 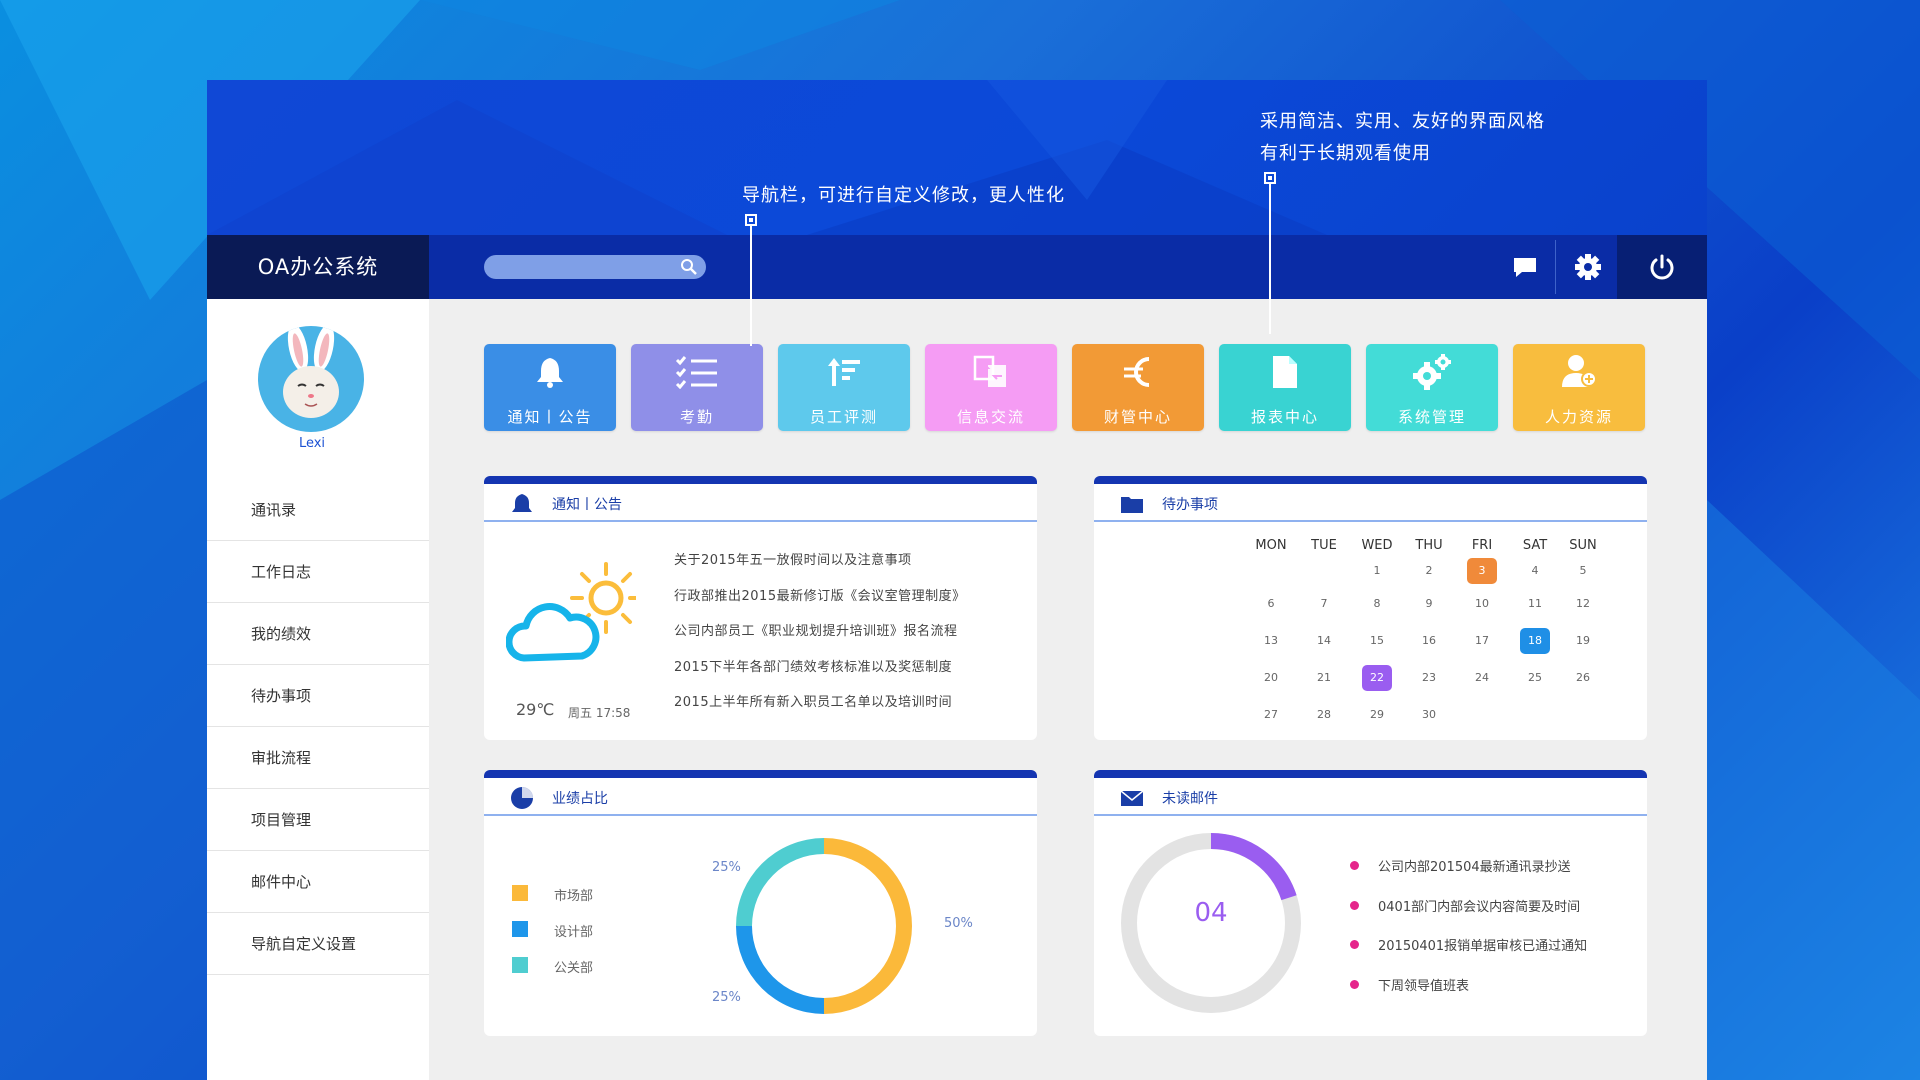 What do you see at coordinates (1138, 387) in the screenshot?
I see `tile-finance: 财管中心` at bounding box center [1138, 387].